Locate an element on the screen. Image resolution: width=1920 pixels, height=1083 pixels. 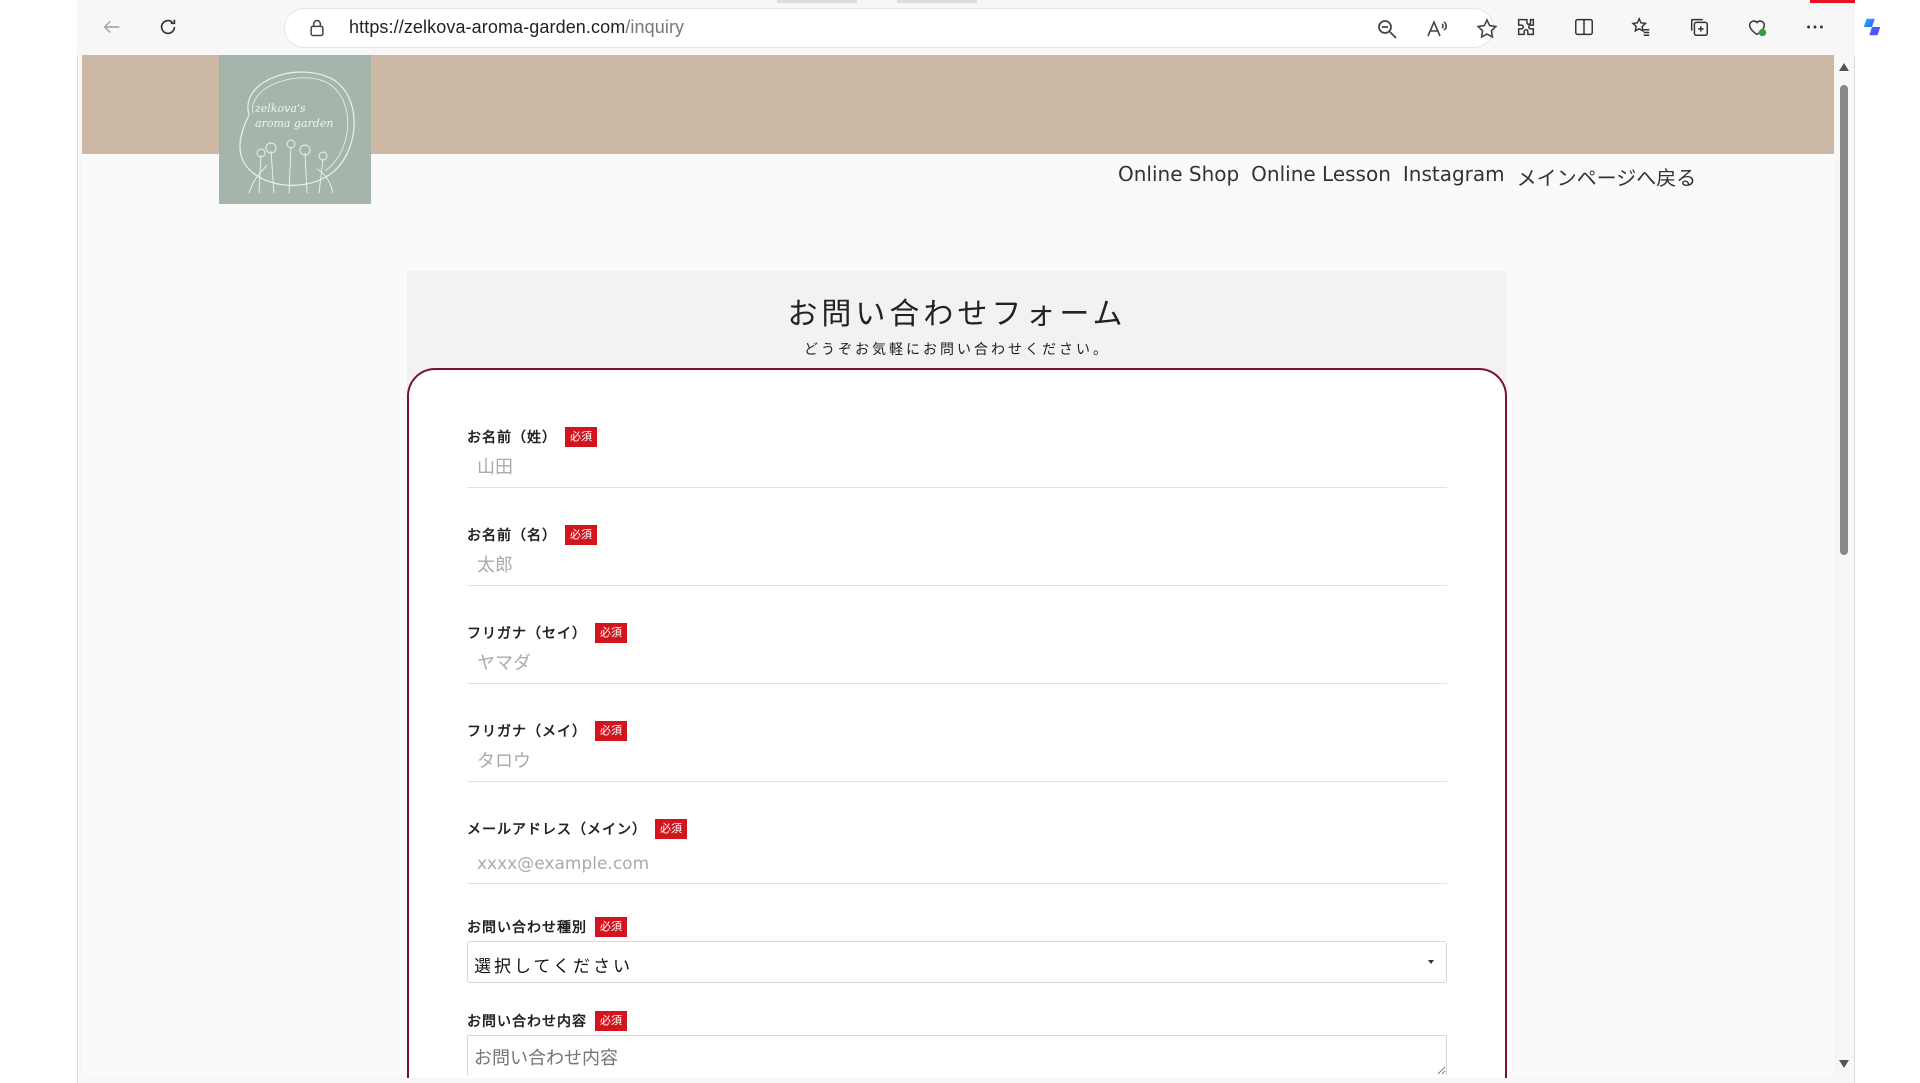
field-last-name-kana: フリガナ（セイ） 必須 is located at coordinates (957, 653).